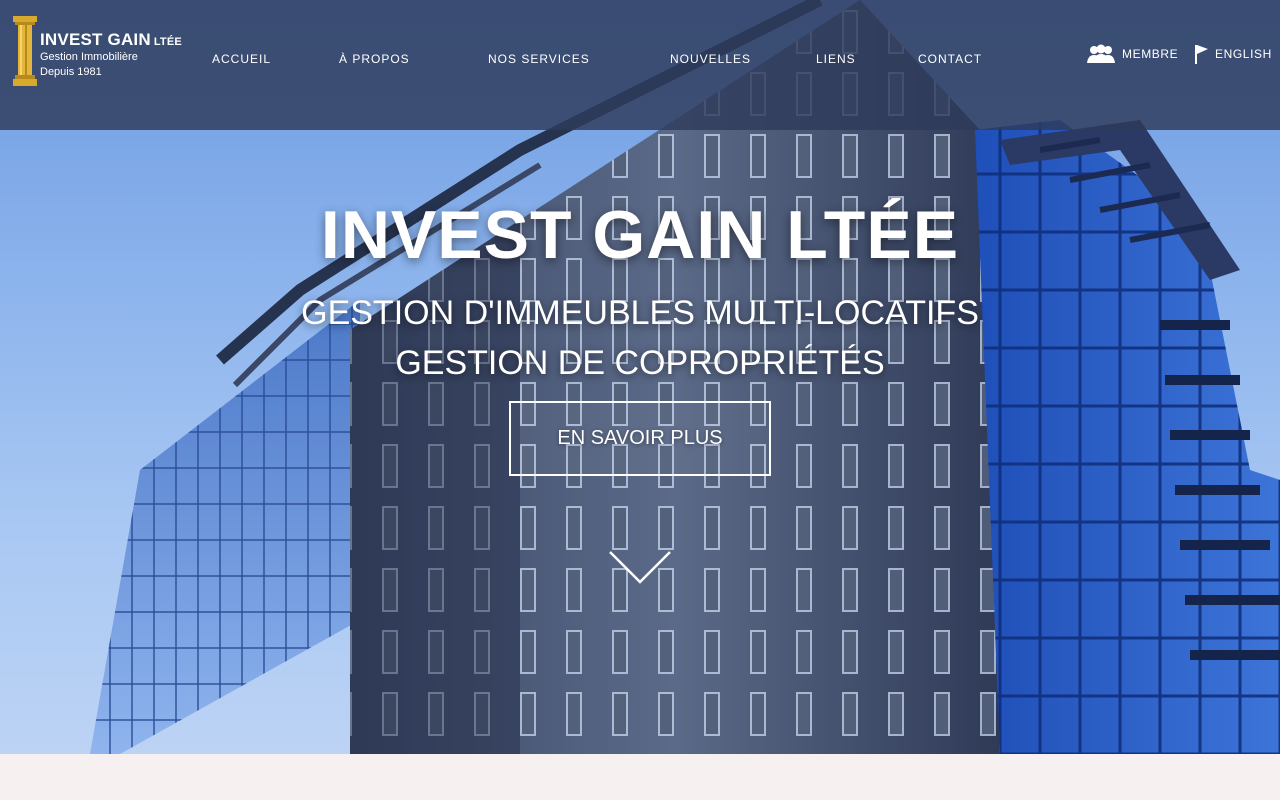 The image size is (1280, 800). Describe the element at coordinates (71, 72) in the screenshot. I see `brand-since: Depuis 1981` at that location.